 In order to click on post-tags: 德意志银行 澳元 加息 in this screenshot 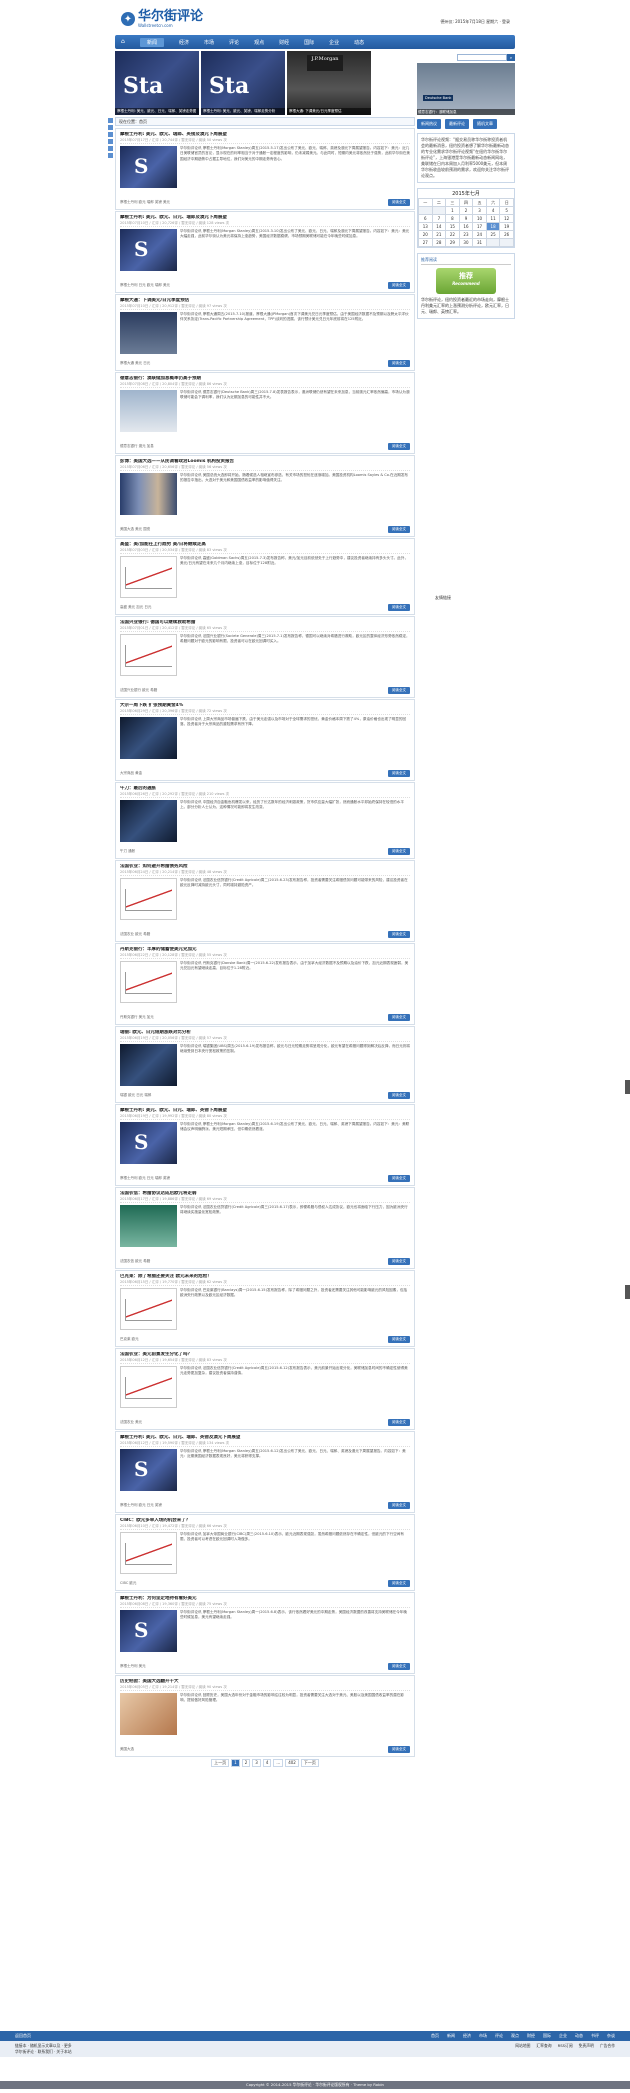, I will do `click(137, 446)`.